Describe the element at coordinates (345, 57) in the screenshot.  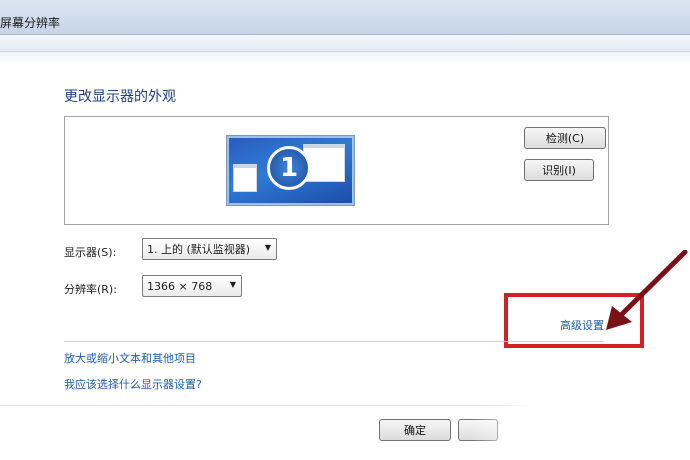
I see `toolbar-strip` at that location.